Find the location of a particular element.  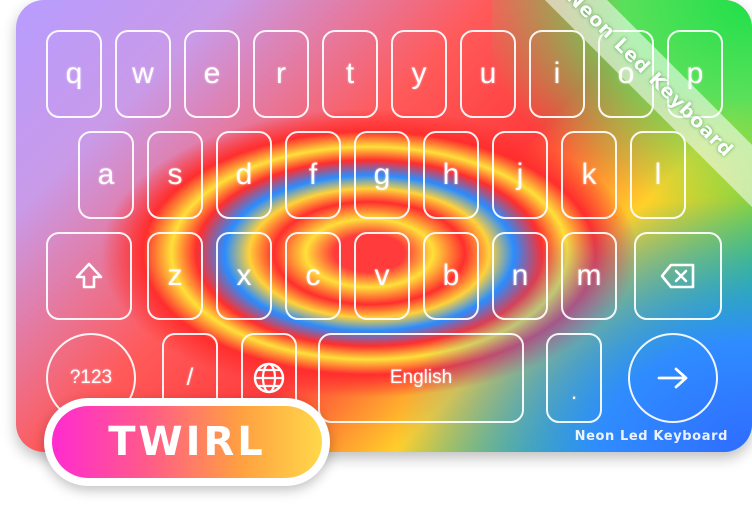

key-a: a is located at coordinates (106, 175).